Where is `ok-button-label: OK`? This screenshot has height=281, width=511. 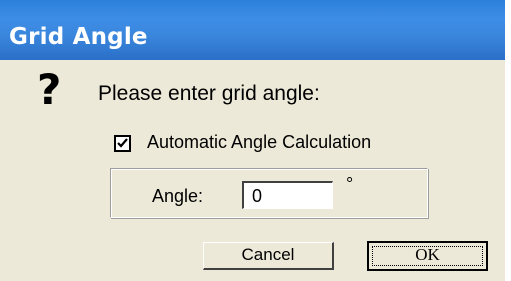
ok-button-label: OK is located at coordinates (427, 254).